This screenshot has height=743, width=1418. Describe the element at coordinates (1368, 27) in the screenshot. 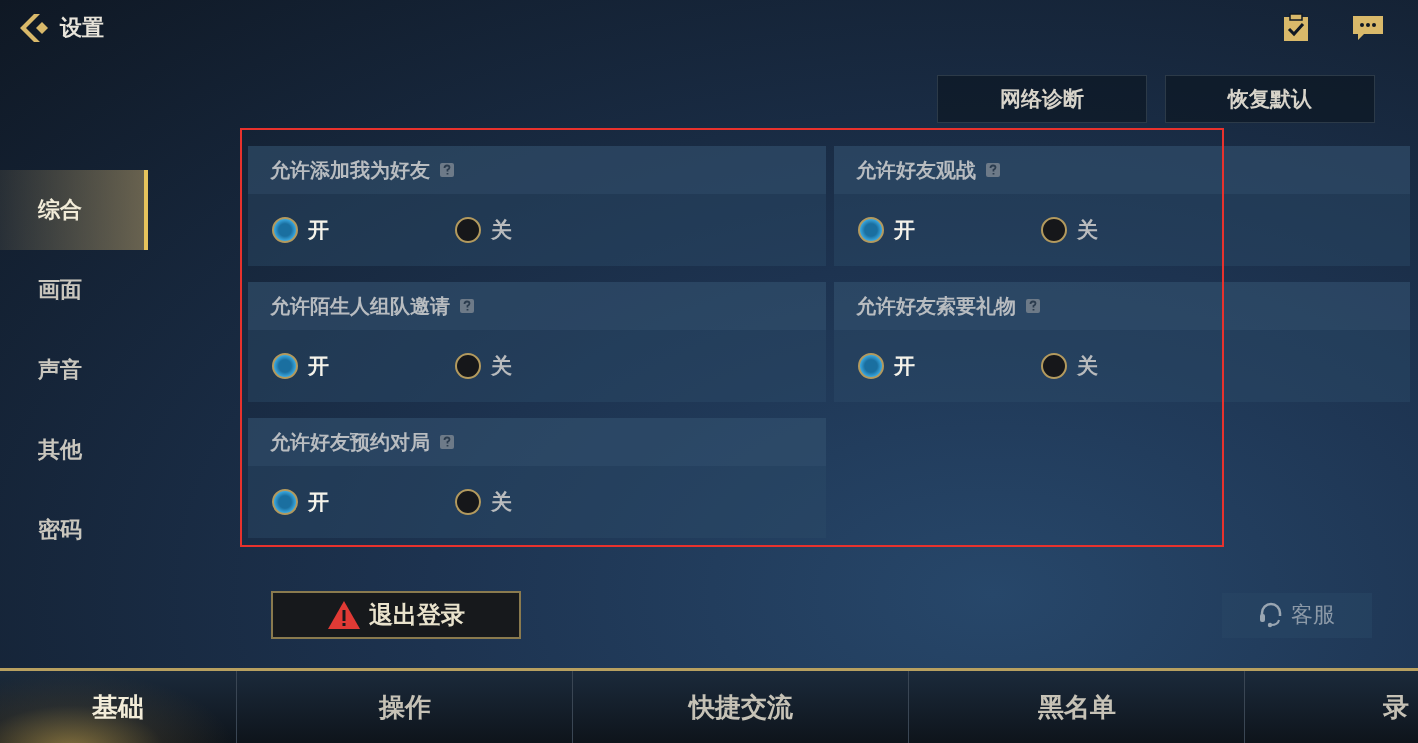

I see `chat-icon` at that location.